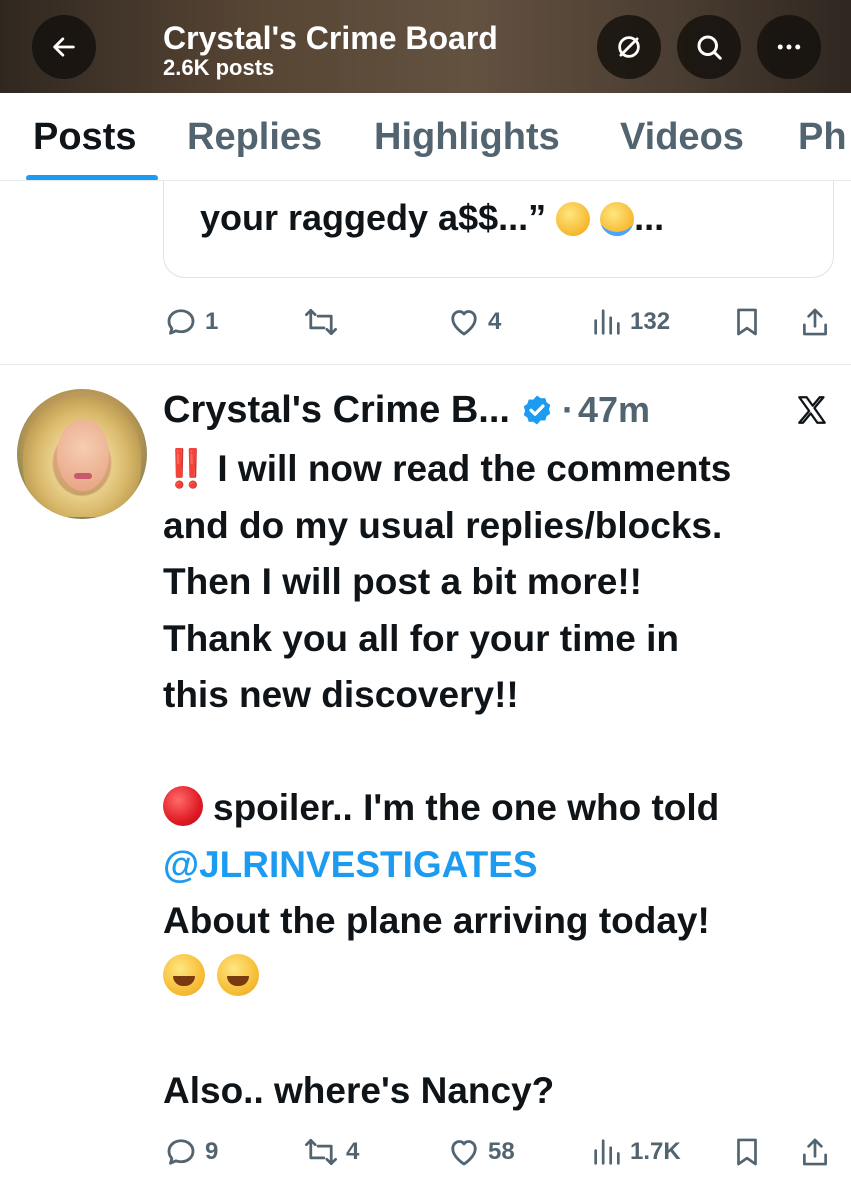 The width and height of the screenshot is (851, 1200). I want to click on post-line: Also.. where's Nancy?, so click(359, 1090).